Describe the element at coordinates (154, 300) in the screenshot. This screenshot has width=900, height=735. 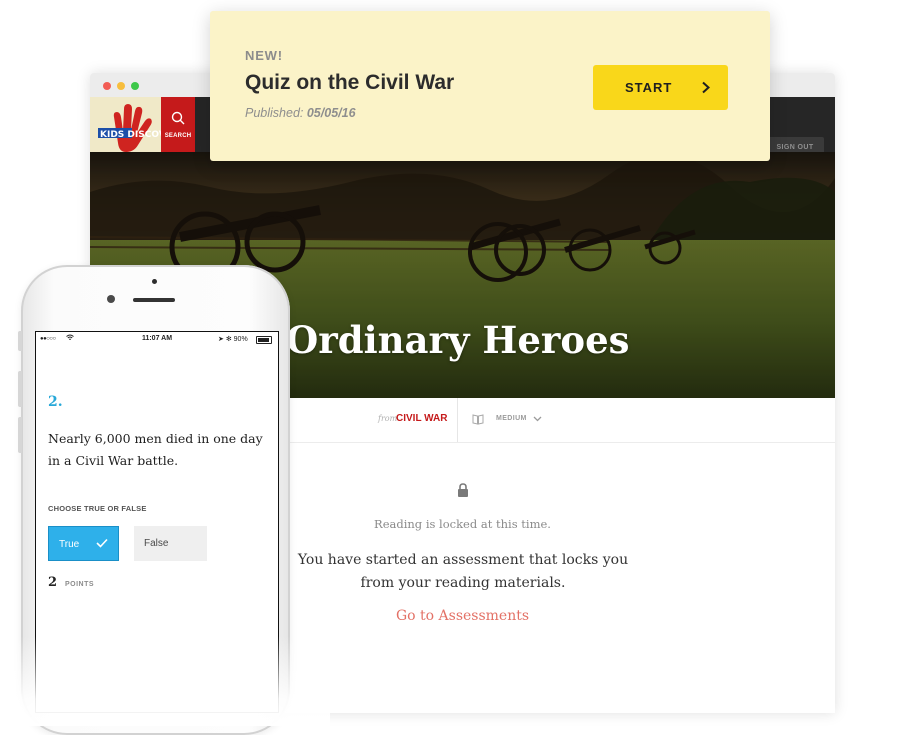
I see `phone-speaker` at that location.